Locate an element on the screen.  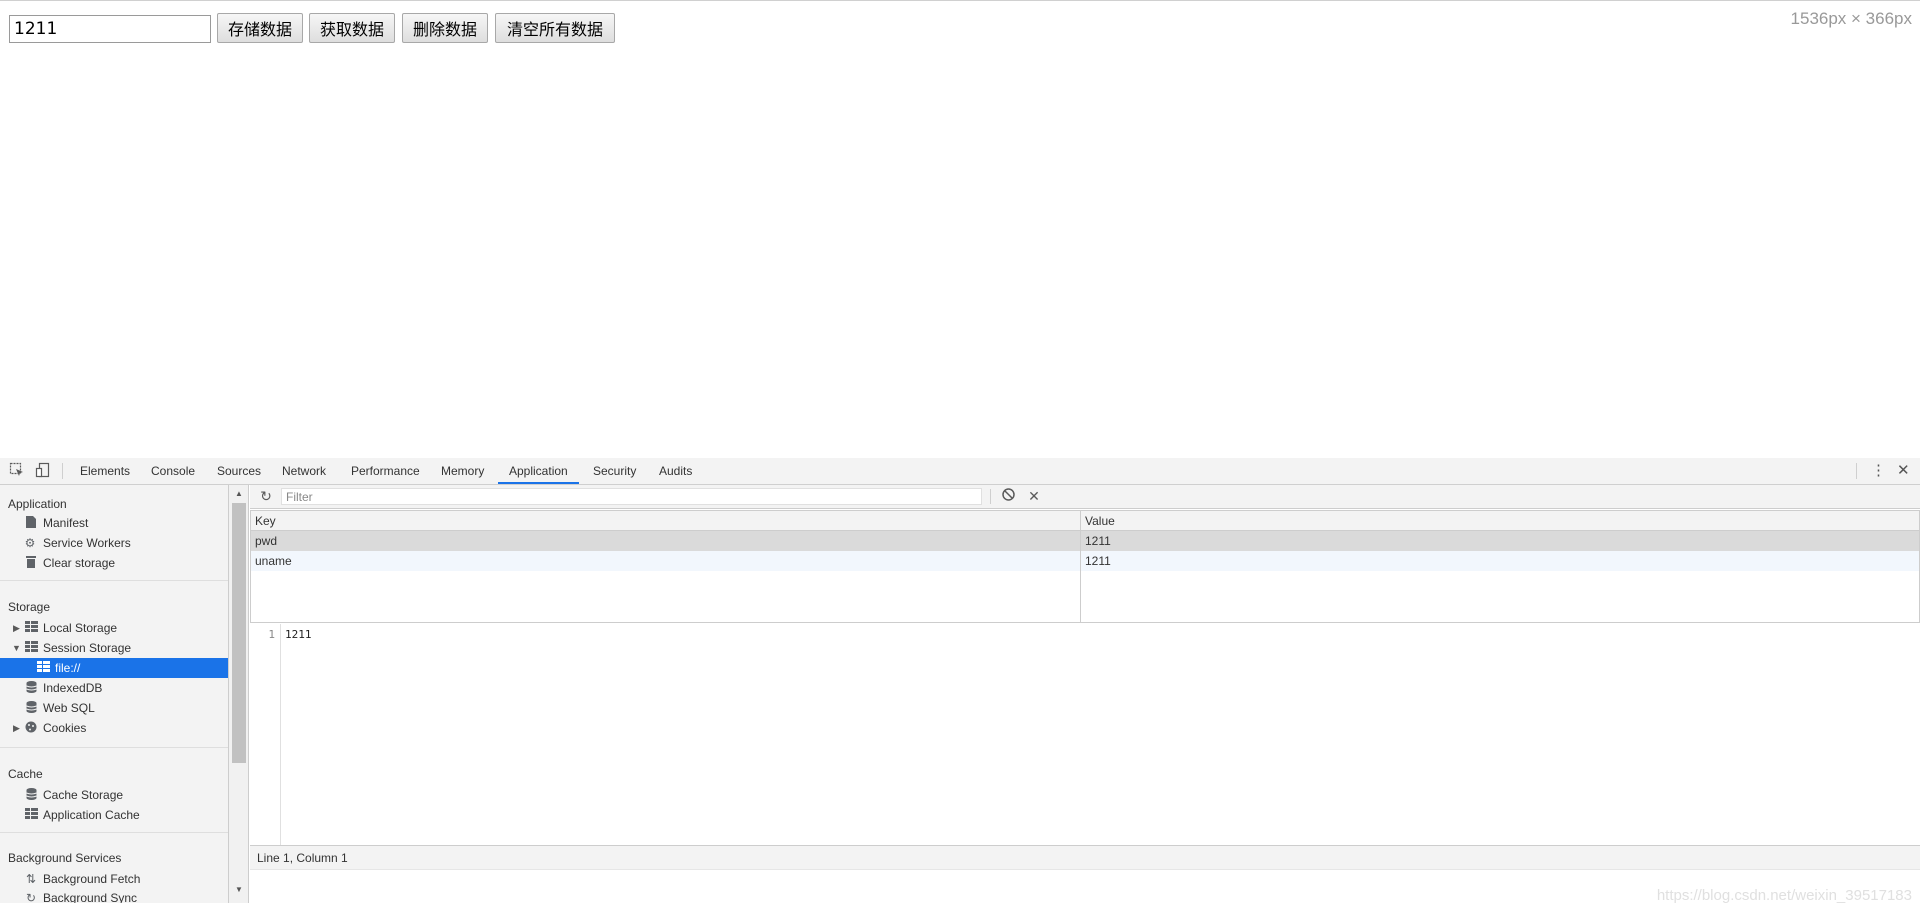
line-number: 1 is located at coordinates (271, 634).